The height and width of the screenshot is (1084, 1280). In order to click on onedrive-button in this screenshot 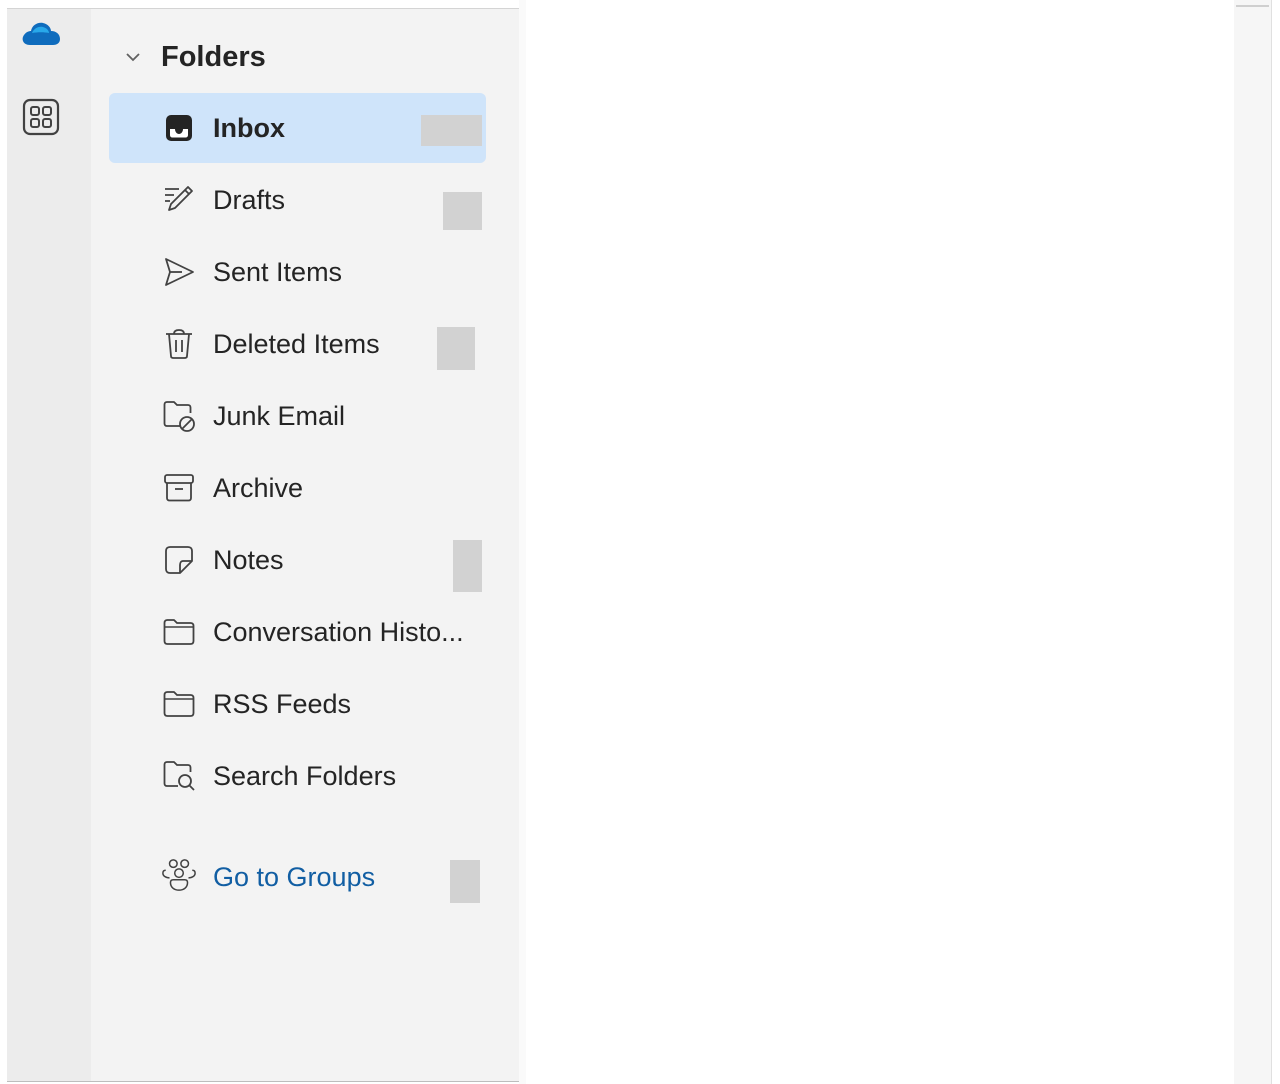, I will do `click(41, 36)`.